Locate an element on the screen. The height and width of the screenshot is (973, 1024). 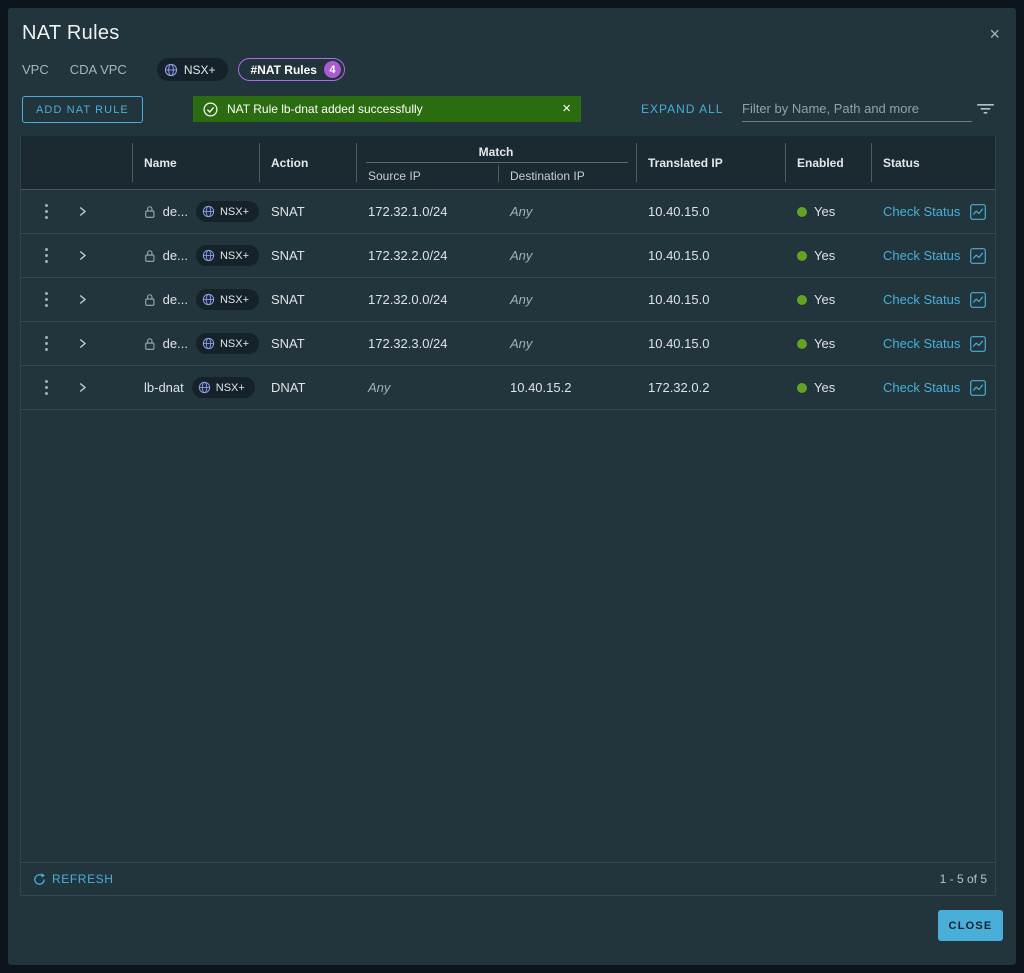
breadcrumb: VPC CDA VPC NSX+ #NAT Rules 4 is located at coordinates (183, 69).